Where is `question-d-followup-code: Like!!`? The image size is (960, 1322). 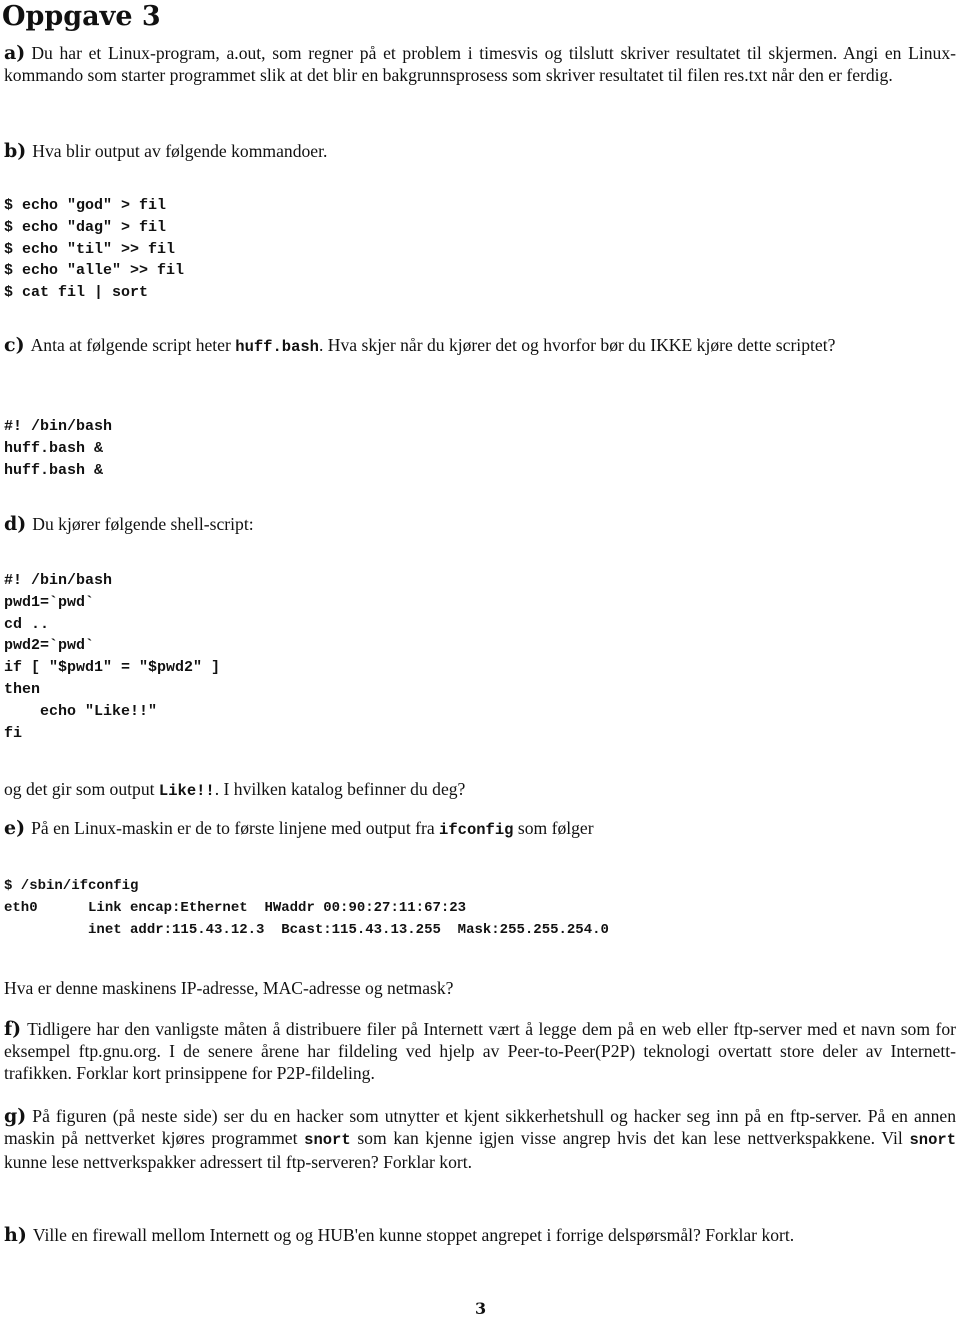
question-d-followup-code: Like!! is located at coordinates (186, 791).